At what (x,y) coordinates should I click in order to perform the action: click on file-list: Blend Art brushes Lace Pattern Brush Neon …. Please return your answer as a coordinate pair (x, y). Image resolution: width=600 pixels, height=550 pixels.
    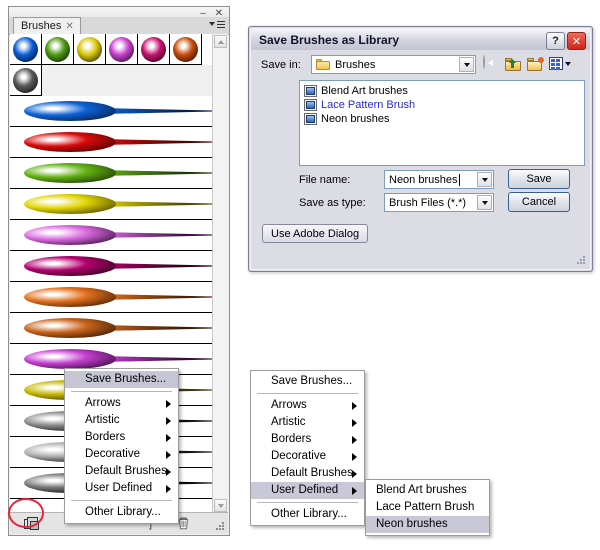
    Looking at the image, I should click on (442, 123).